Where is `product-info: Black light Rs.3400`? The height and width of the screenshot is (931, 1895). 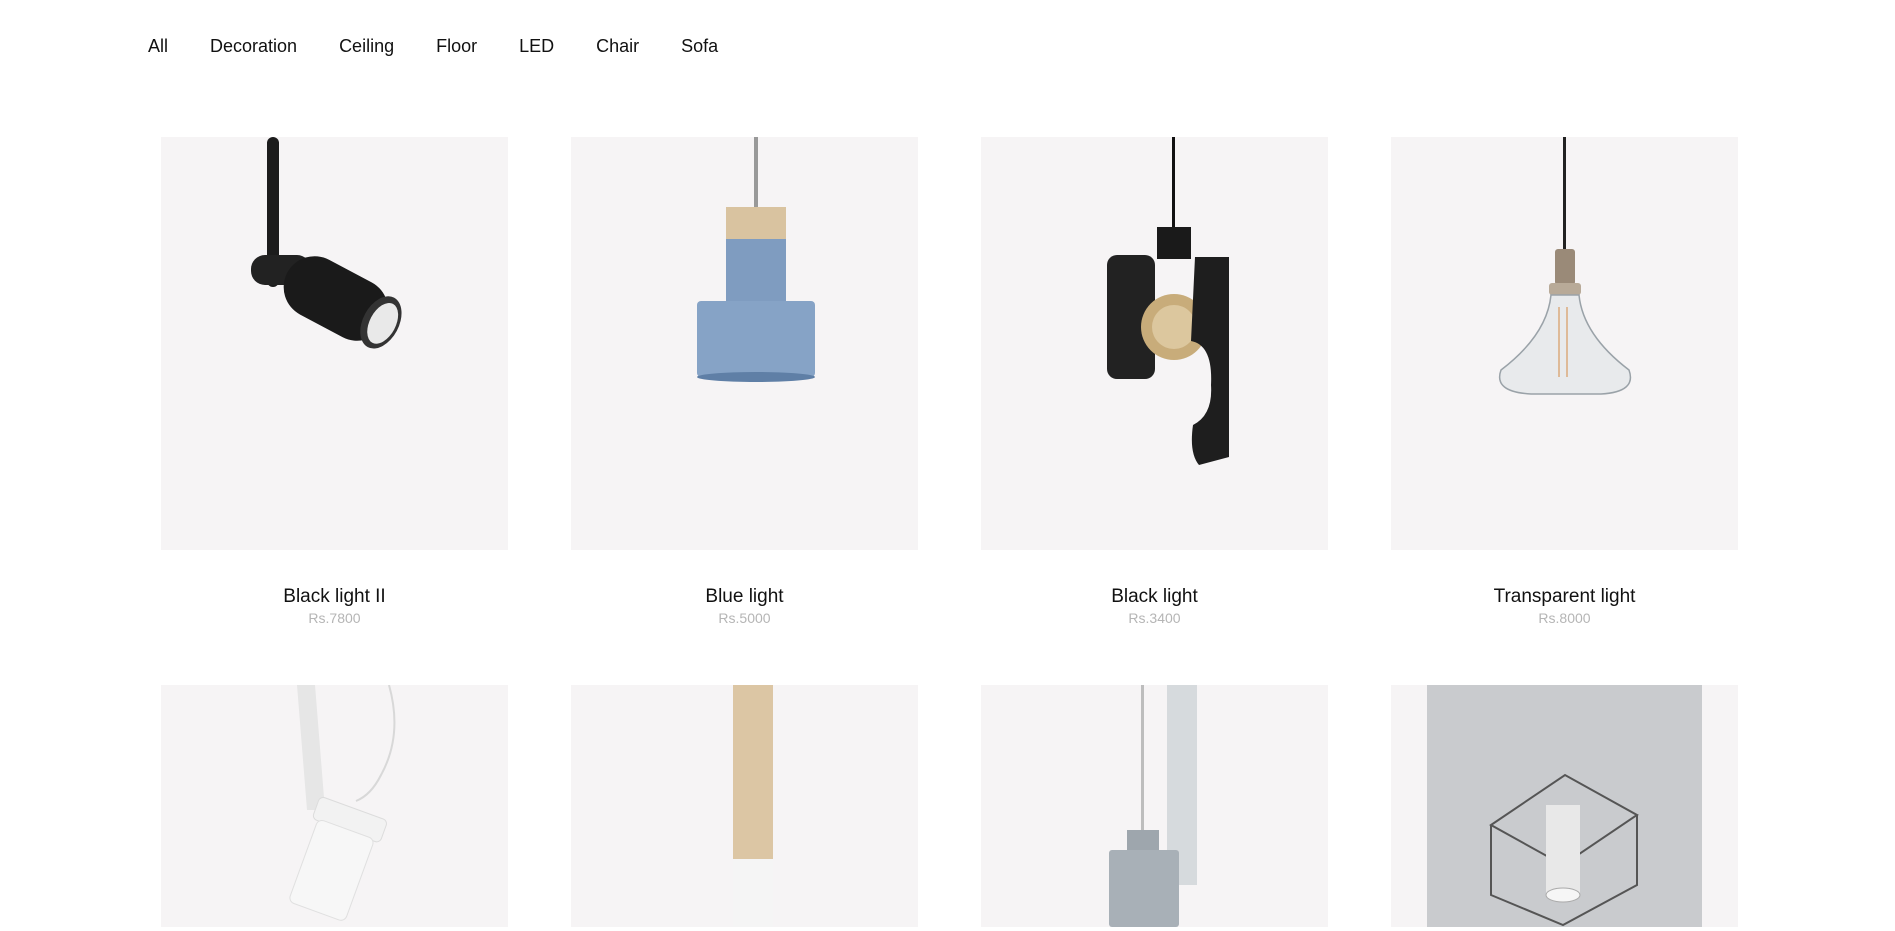
product-info: Black light Rs.3400 is located at coordinates (1154, 617).